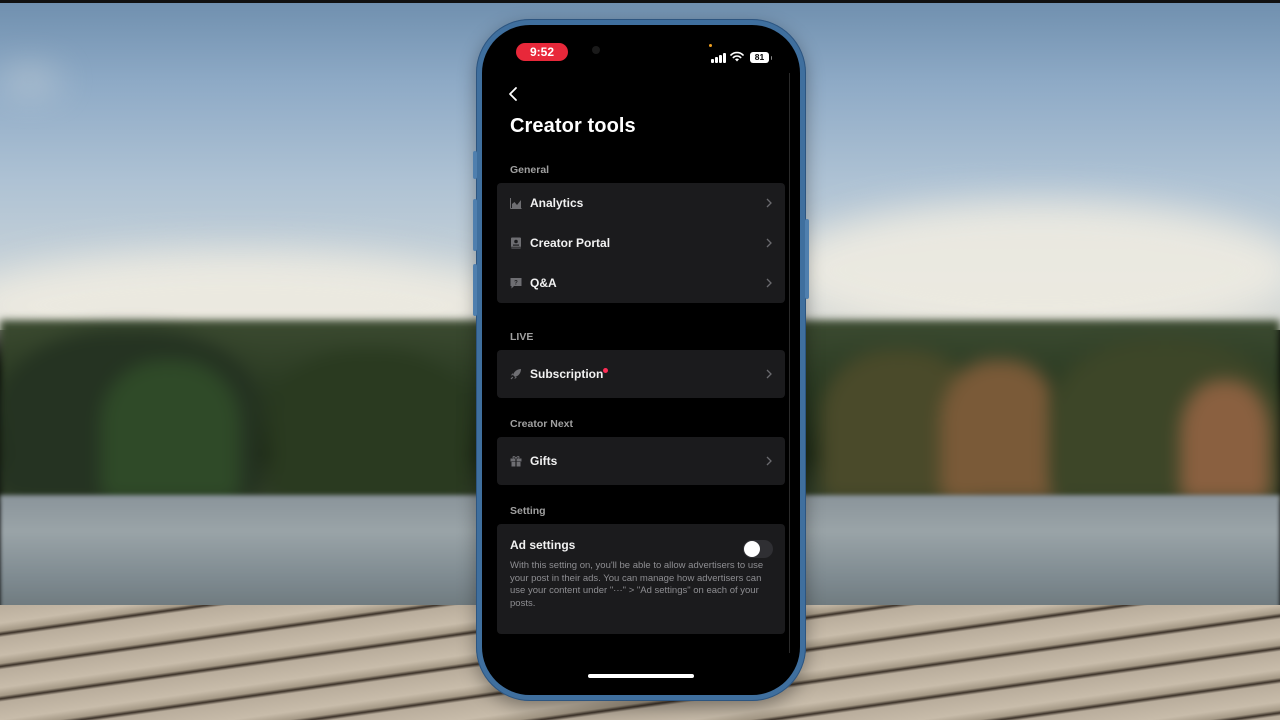 The height and width of the screenshot is (720, 1280). What do you see at coordinates (544, 461) in the screenshot?
I see `menu-item-label: Gifts` at bounding box center [544, 461].